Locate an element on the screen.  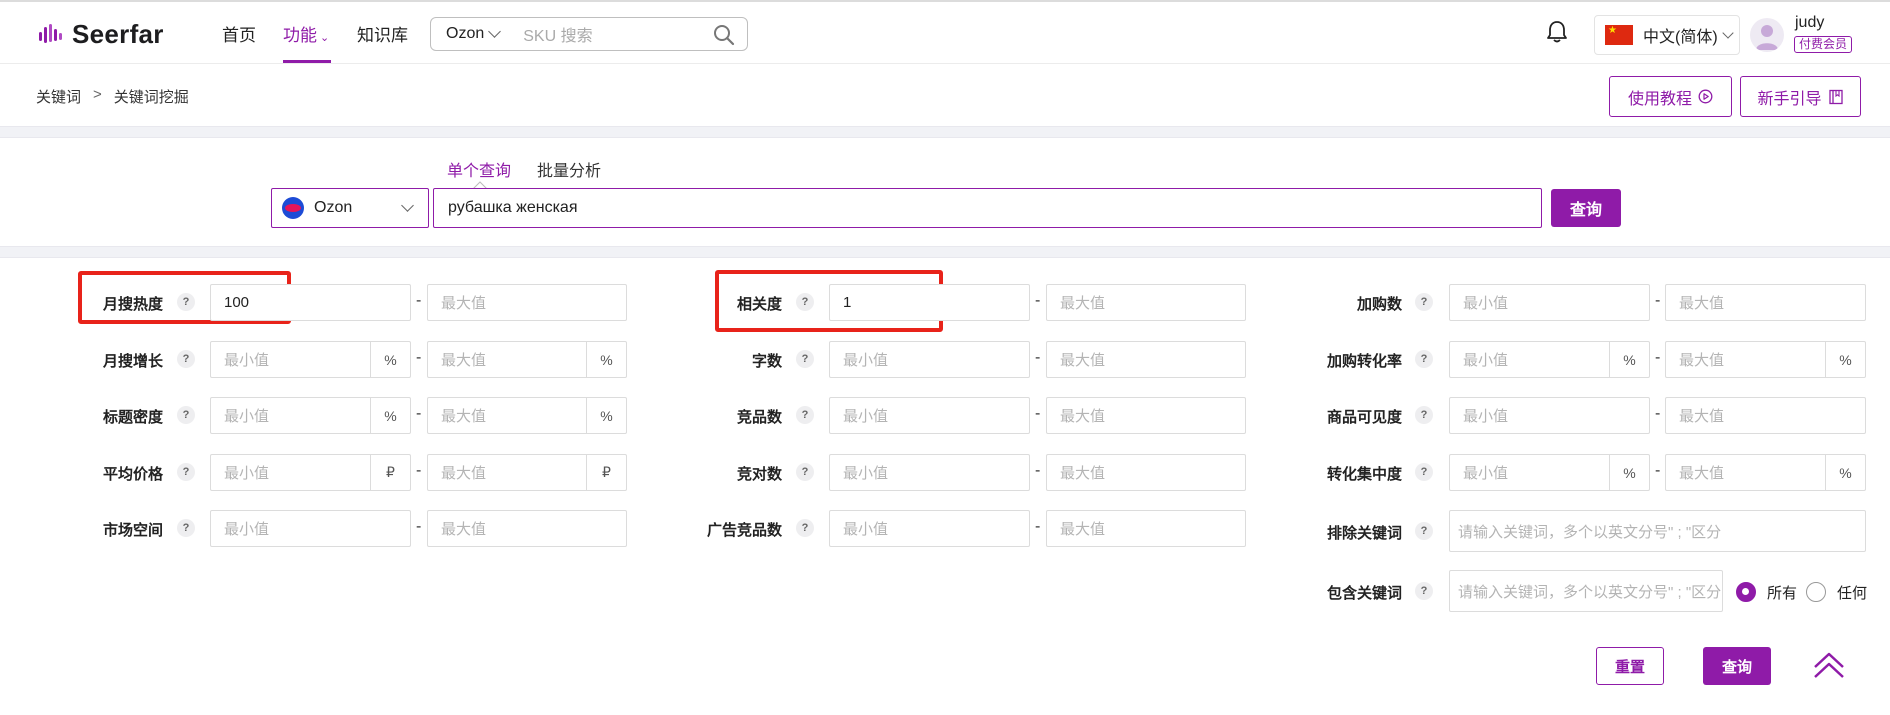
ad-competing-products-max-input: 最大值 is located at coordinates (1146, 528).